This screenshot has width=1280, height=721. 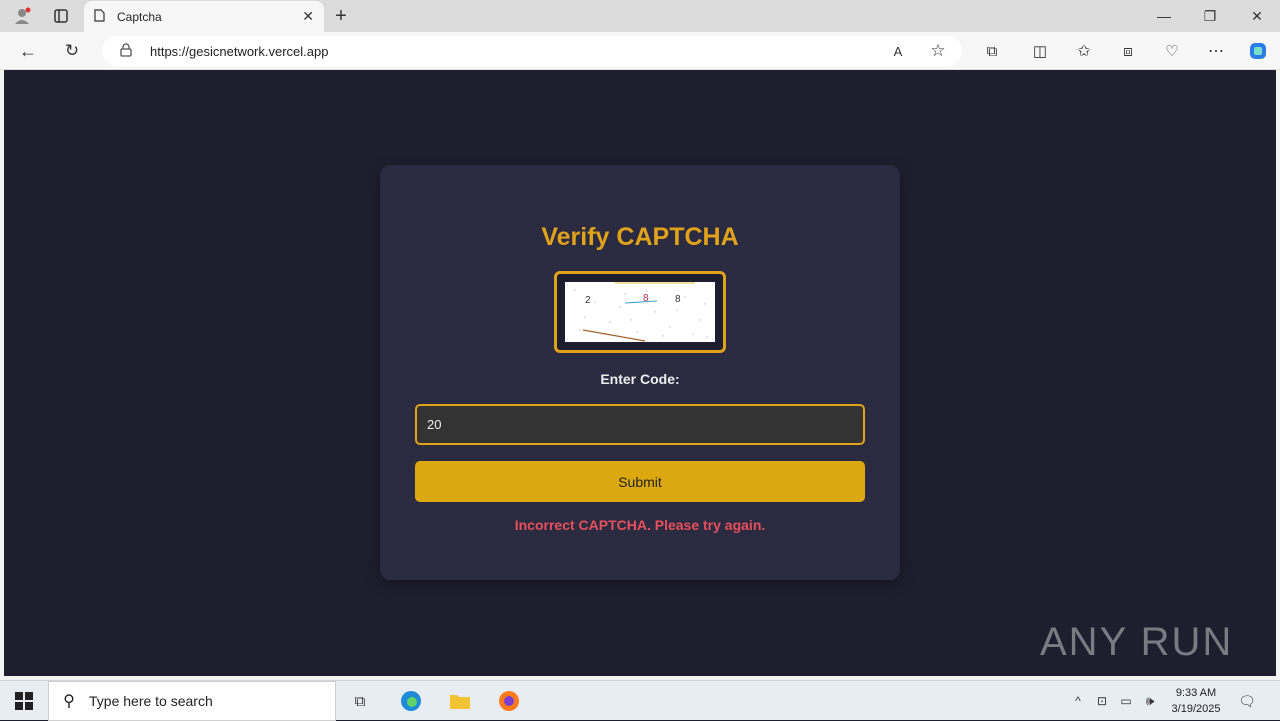 I want to click on address-bar: https://gesicnetwork.vercel.app, so click(x=532, y=51).